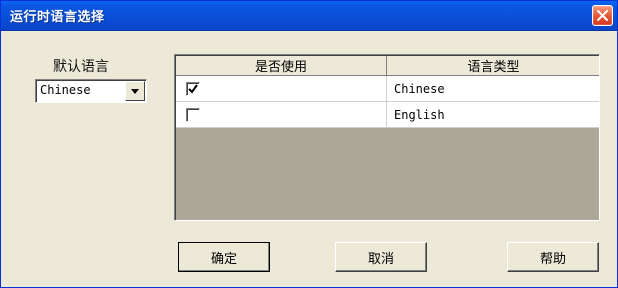 This screenshot has width=618, height=288. I want to click on ok-button: 确定, so click(224, 257).